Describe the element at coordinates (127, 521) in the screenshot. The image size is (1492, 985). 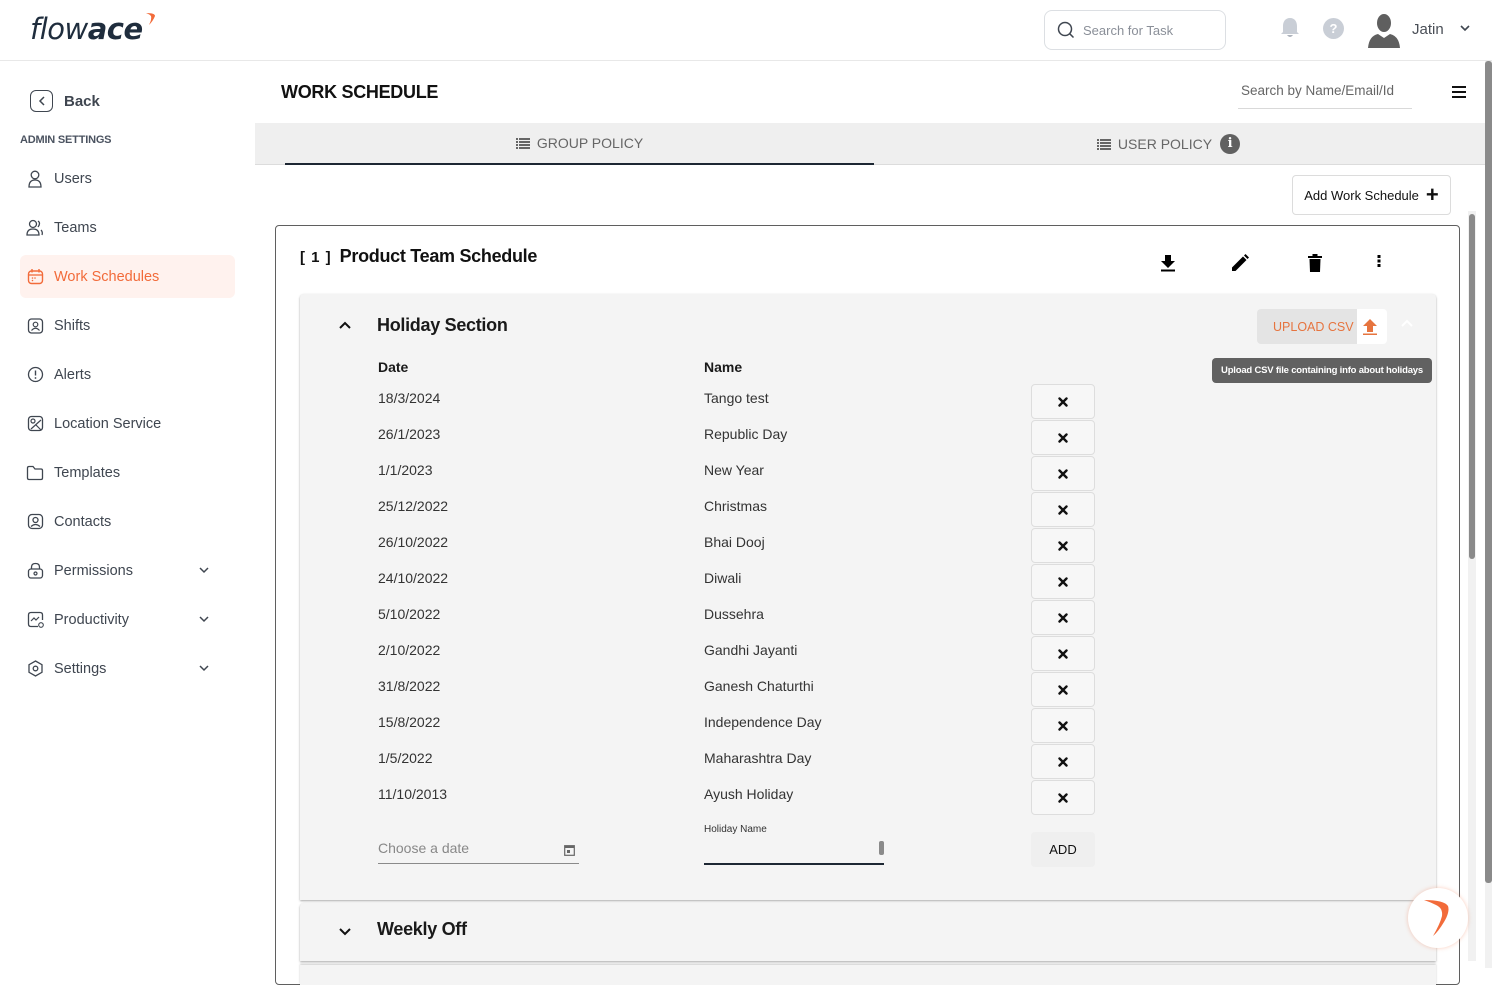
I see `sidebar-item-contacts: Contacts` at that location.